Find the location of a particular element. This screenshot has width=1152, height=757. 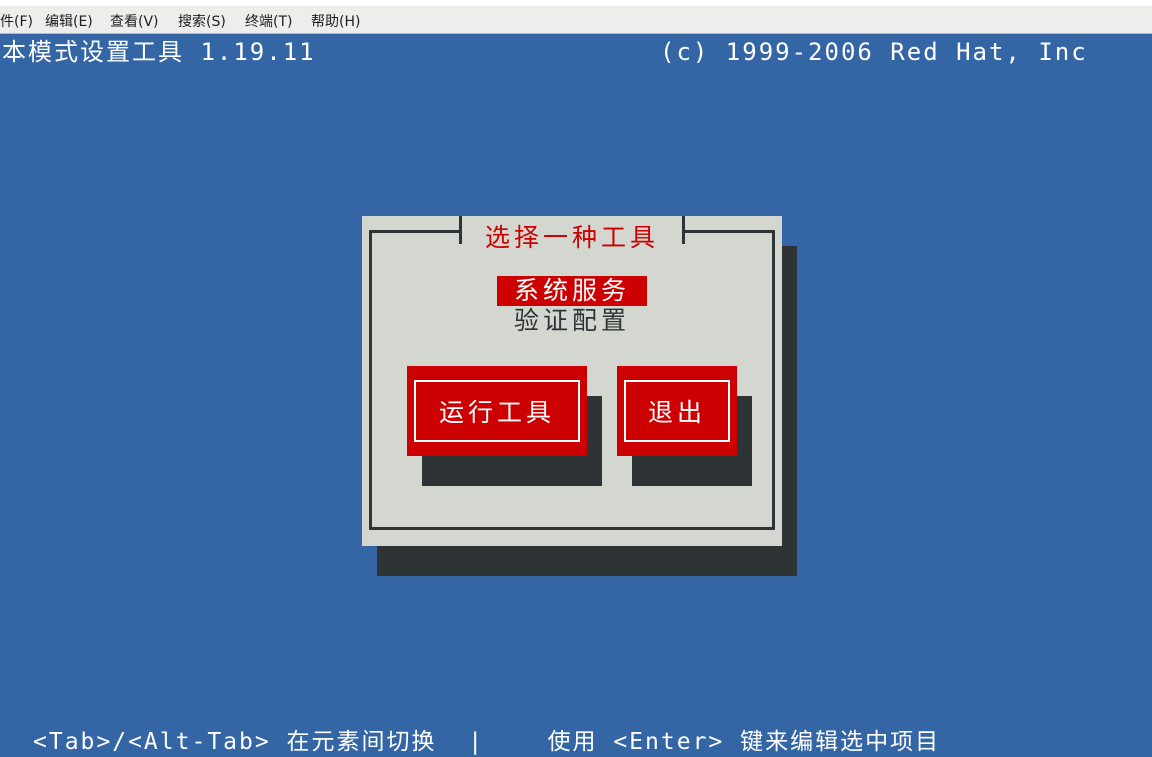

run-tool-button-label: 运行工具 is located at coordinates (497, 411).